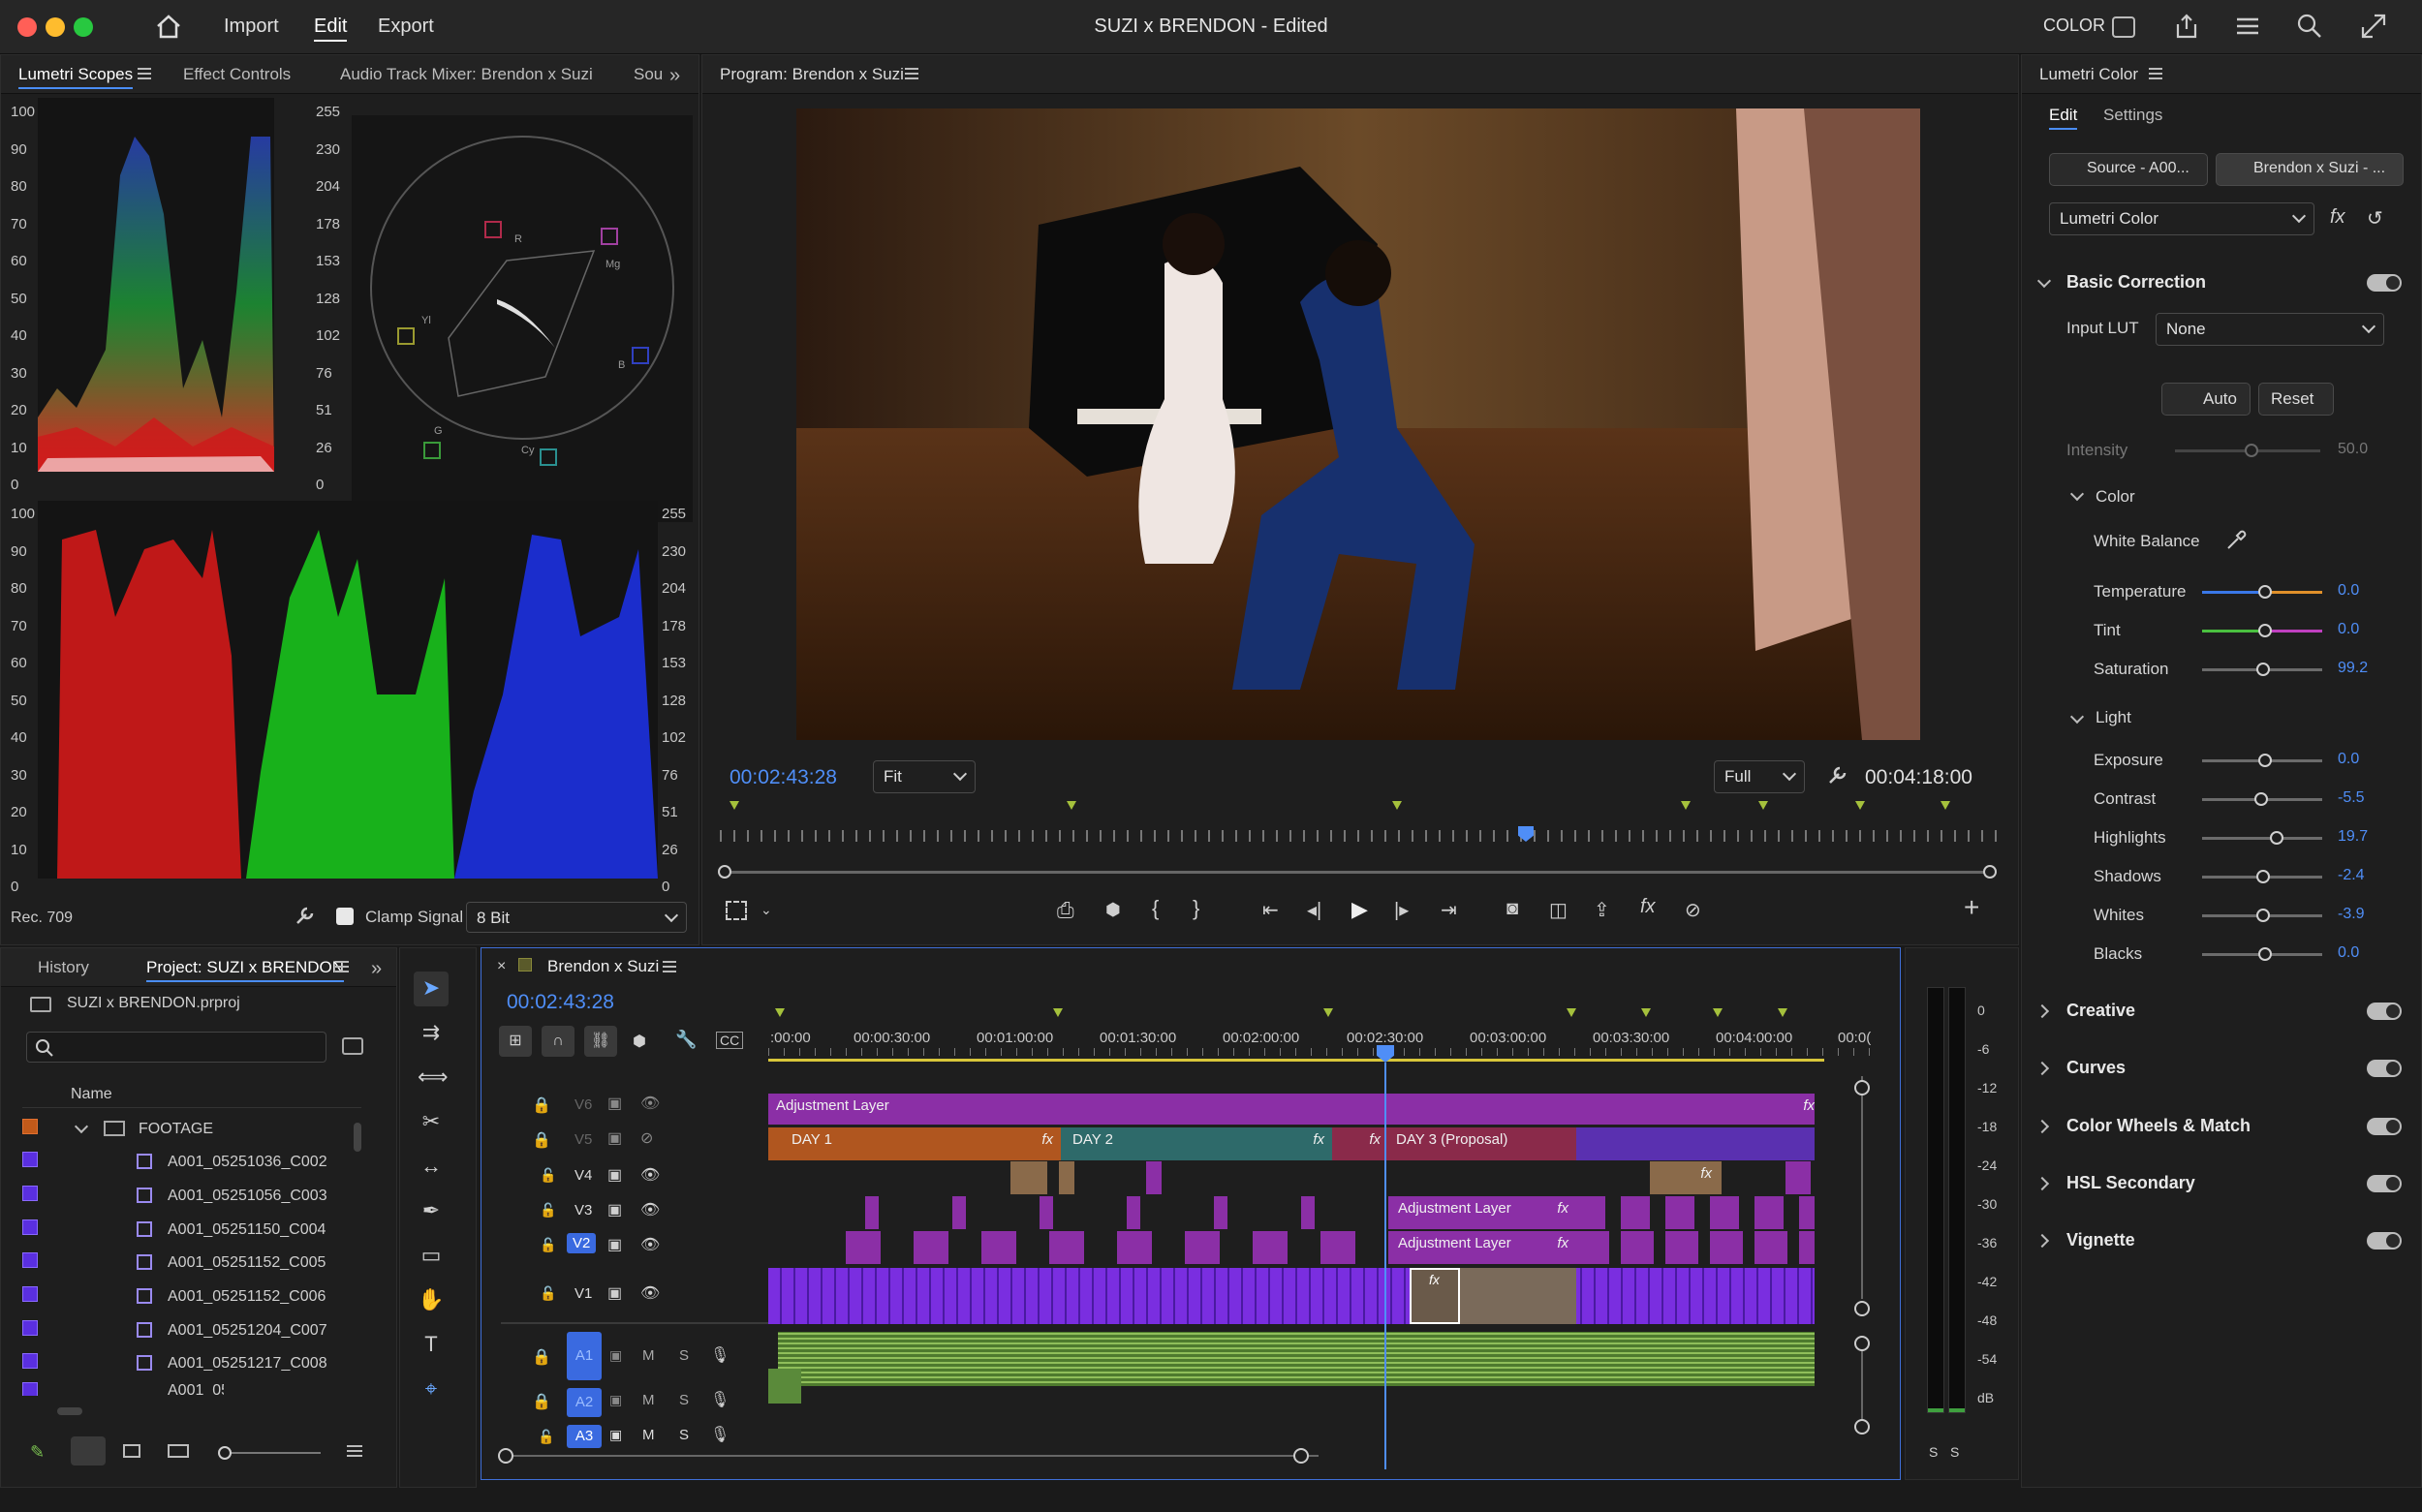  Describe the element at coordinates (2206, 400) in the screenshot. I see `auto-button: Auto` at that location.